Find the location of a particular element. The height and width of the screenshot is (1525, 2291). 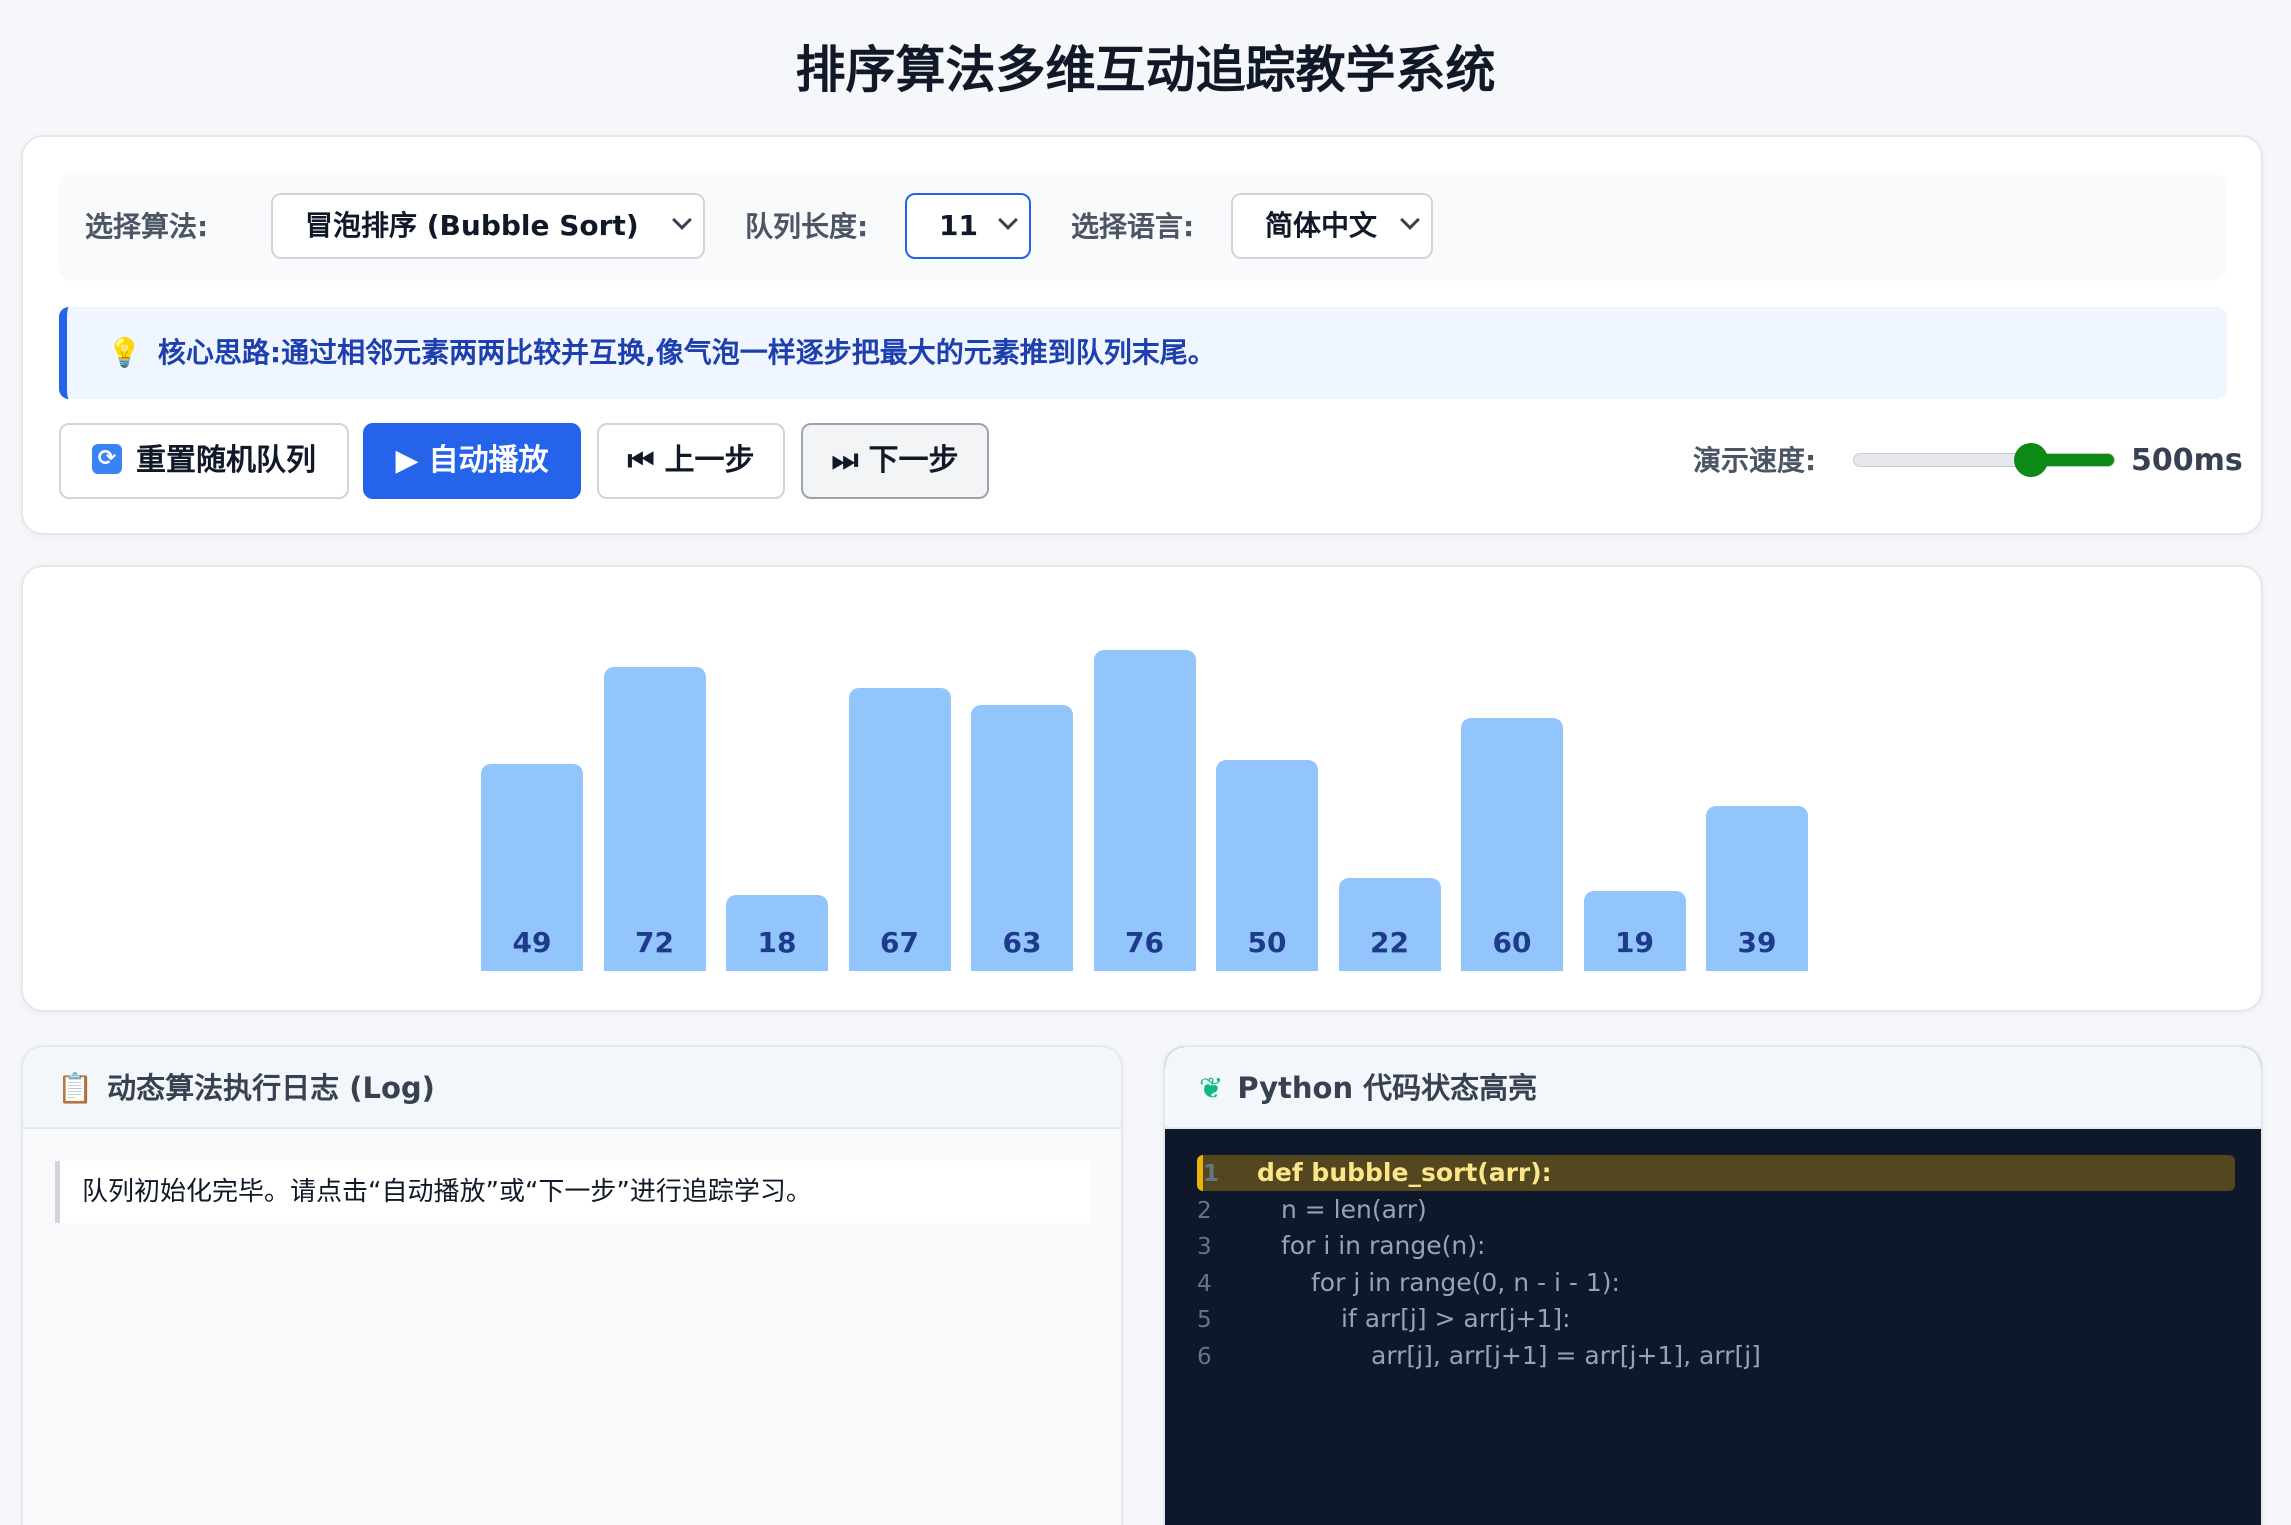

line-number: 1 is located at coordinates (1211, 1174).